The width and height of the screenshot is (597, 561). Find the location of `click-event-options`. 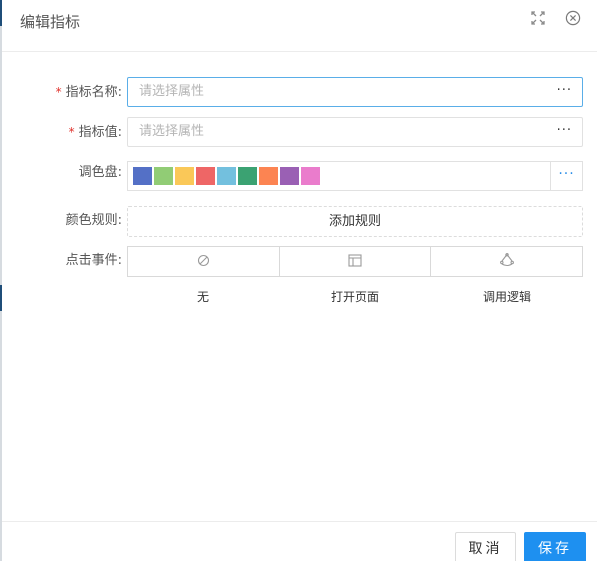

click-event-options is located at coordinates (355, 261).